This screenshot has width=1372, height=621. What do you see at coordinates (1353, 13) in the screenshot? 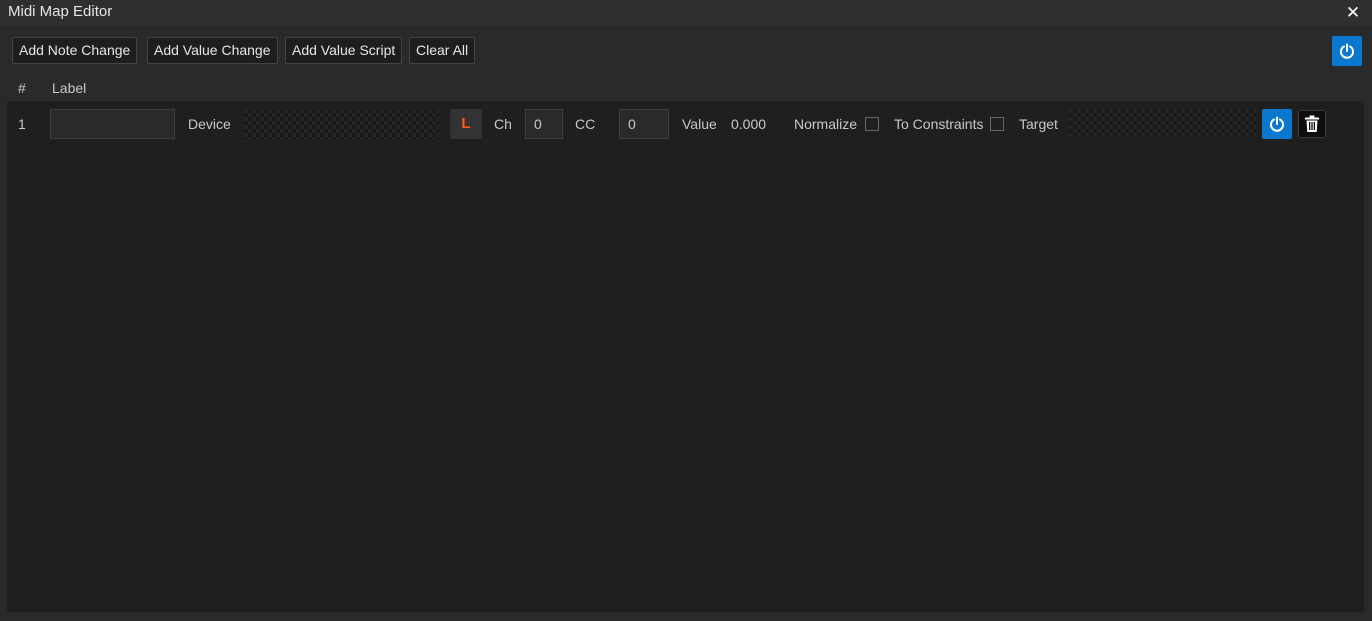
I see `close-icon: ✕` at bounding box center [1353, 13].